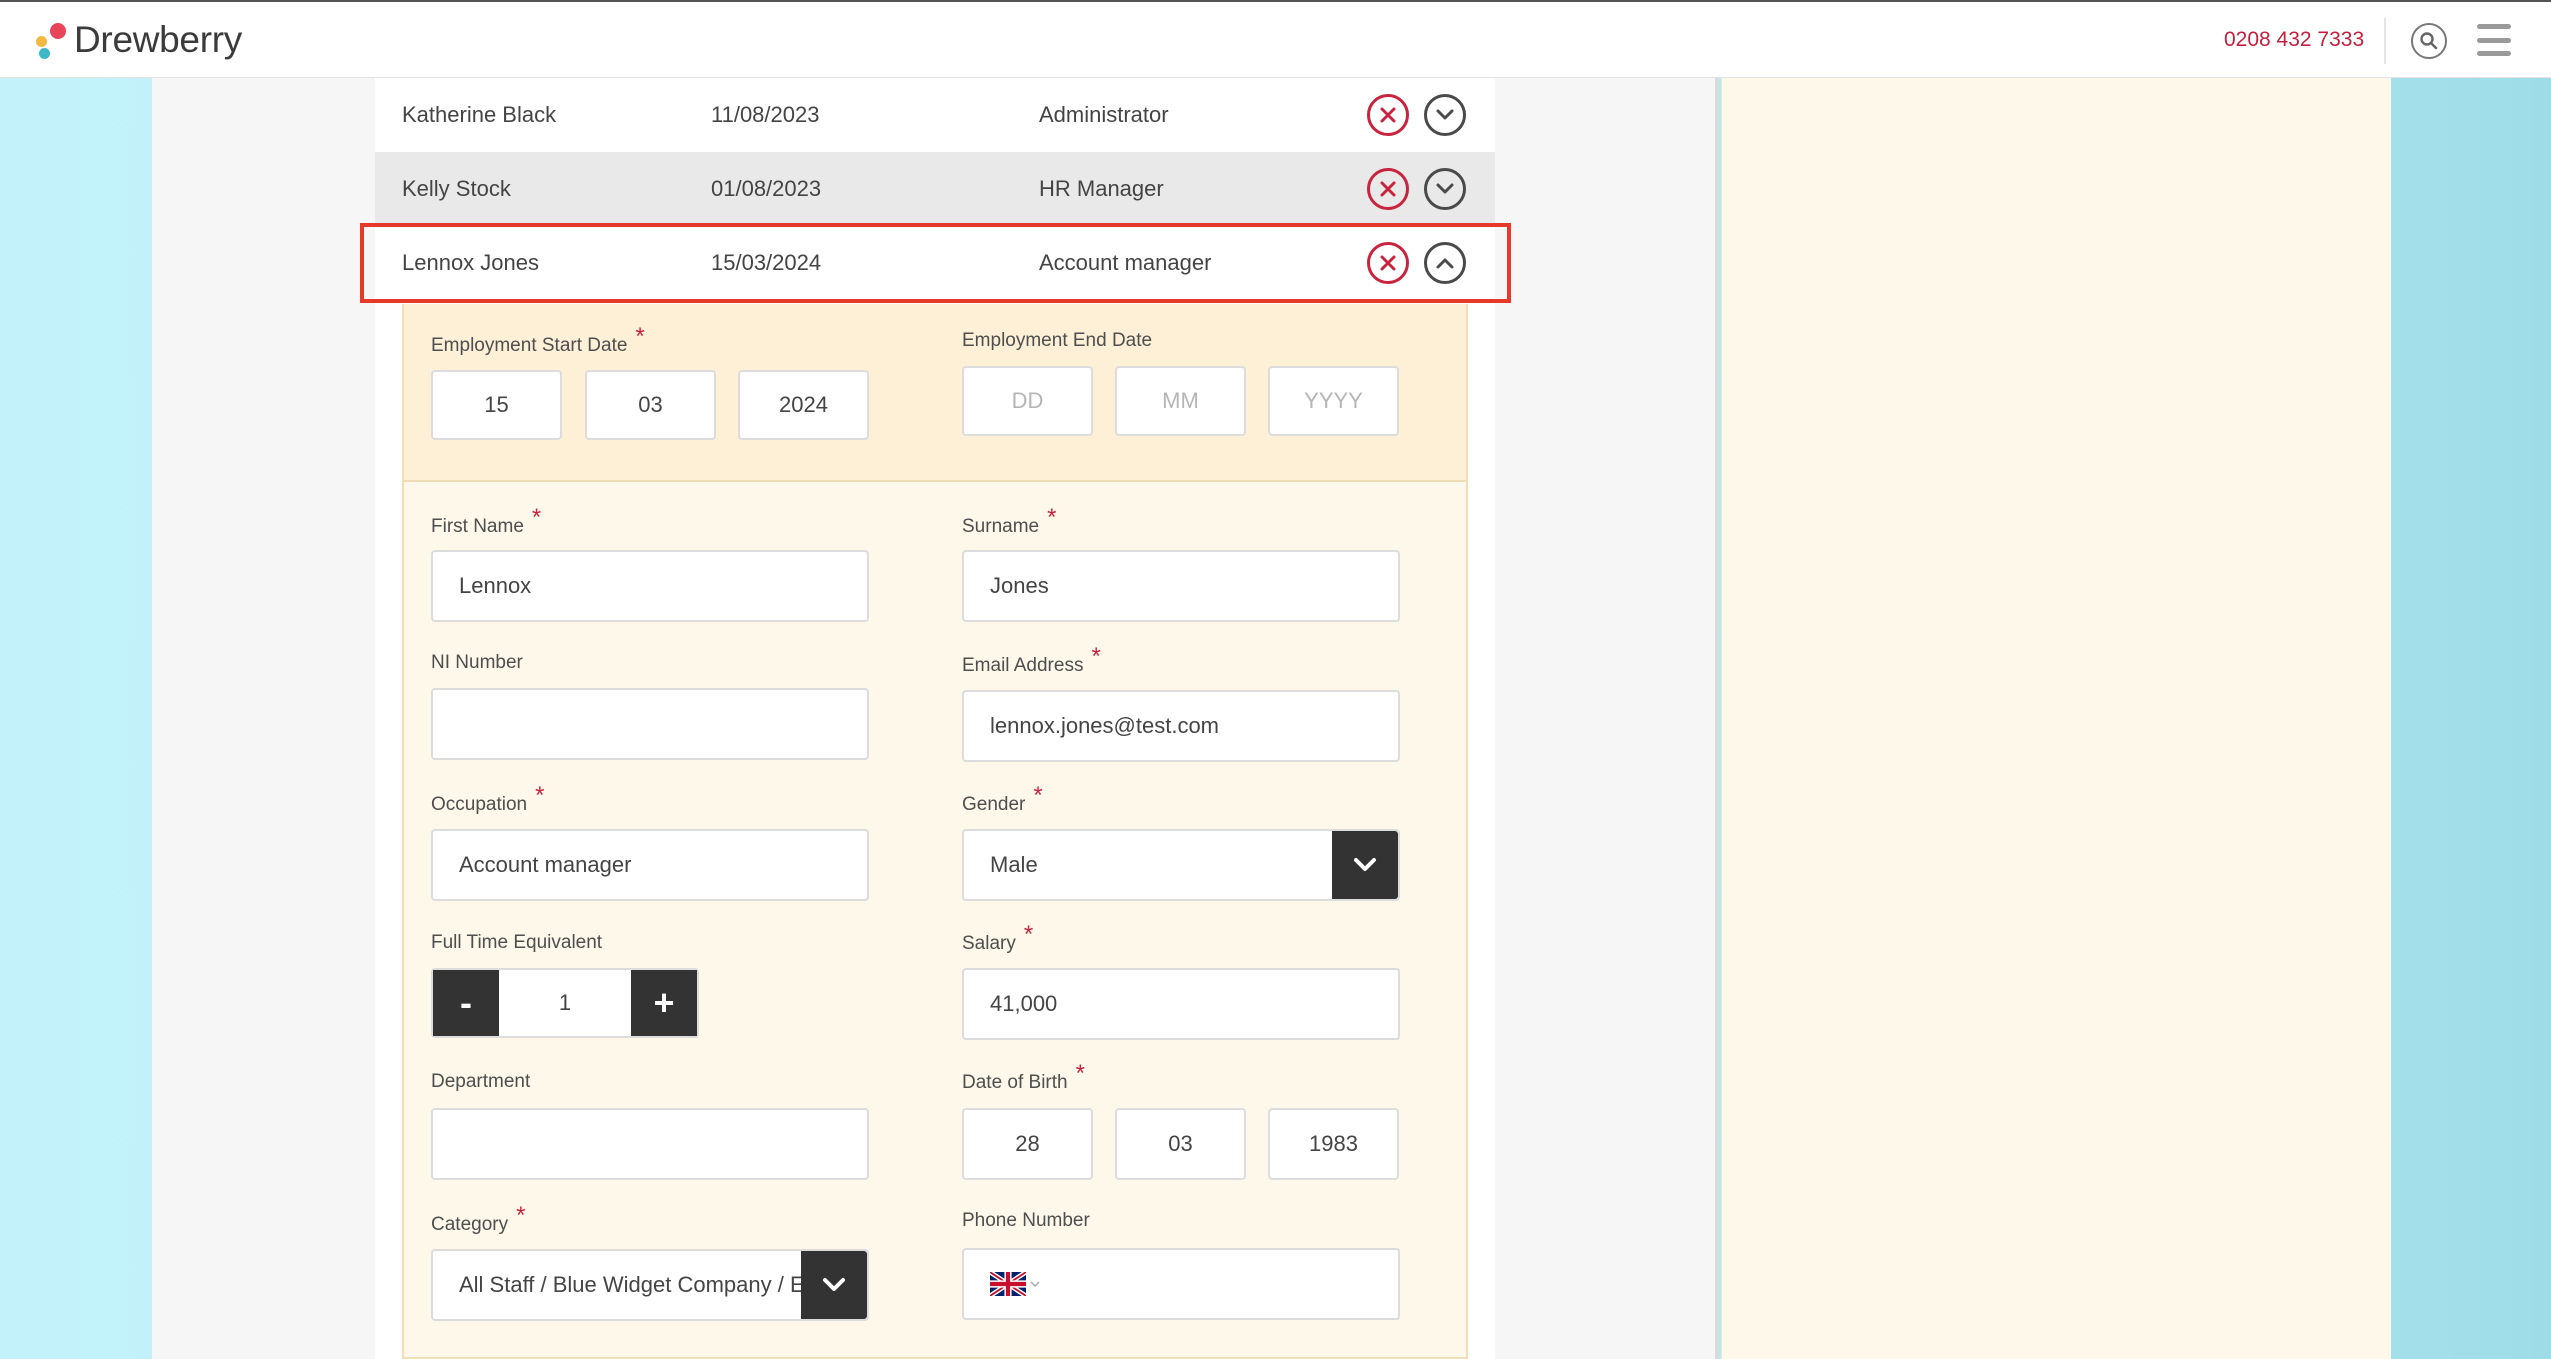 Image resolution: width=2551 pixels, height=1359 pixels. I want to click on dob-day-input: 28, so click(1027, 1144).